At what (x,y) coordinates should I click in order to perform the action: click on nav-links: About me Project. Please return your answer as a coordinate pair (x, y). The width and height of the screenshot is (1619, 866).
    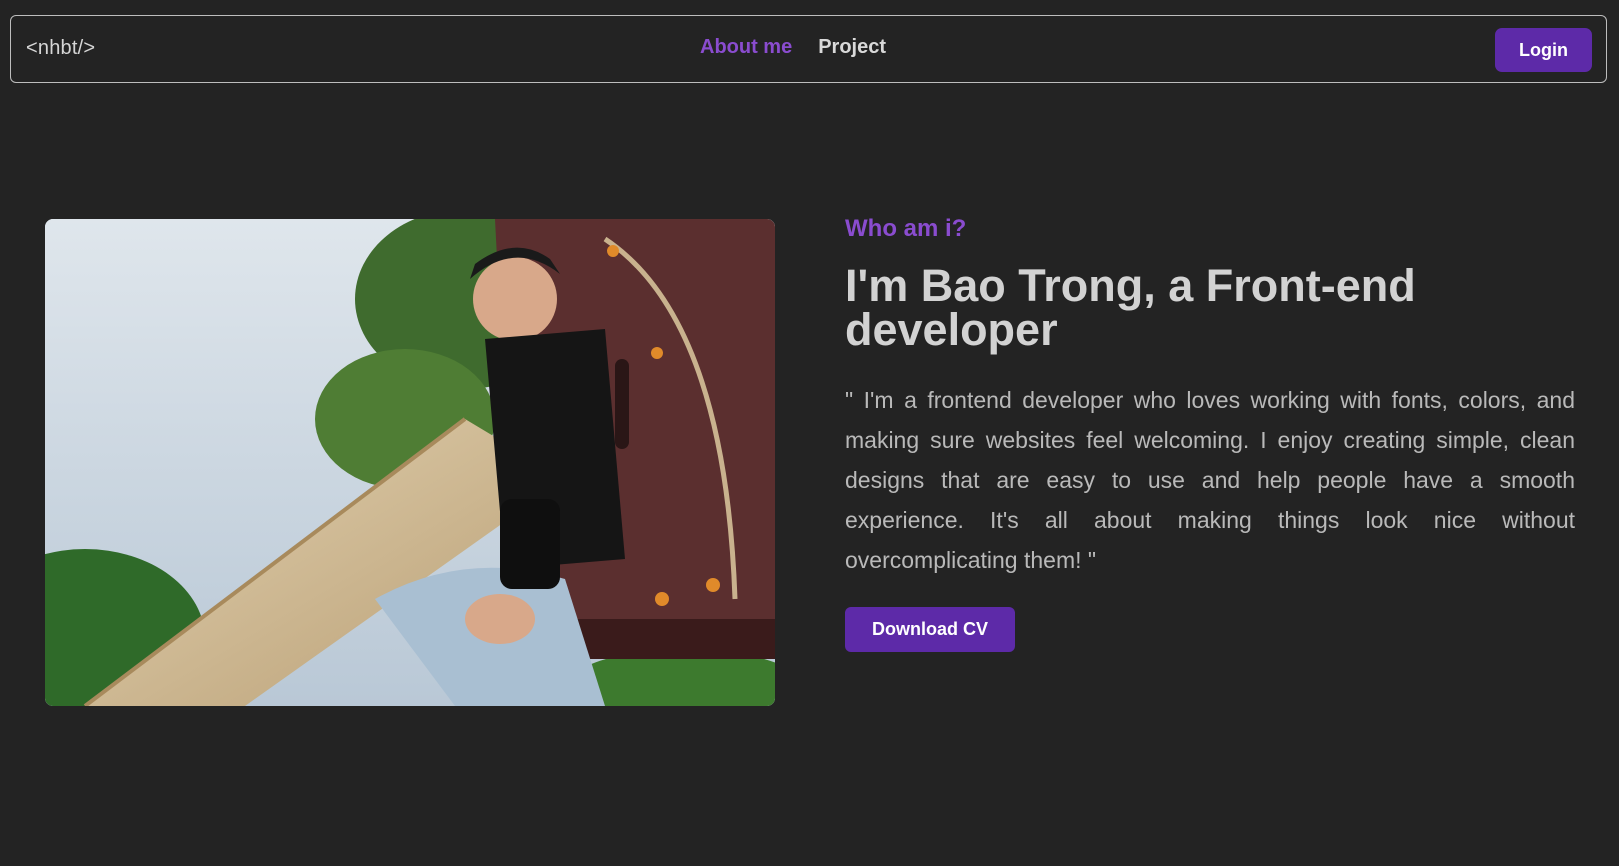
    Looking at the image, I should click on (793, 47).